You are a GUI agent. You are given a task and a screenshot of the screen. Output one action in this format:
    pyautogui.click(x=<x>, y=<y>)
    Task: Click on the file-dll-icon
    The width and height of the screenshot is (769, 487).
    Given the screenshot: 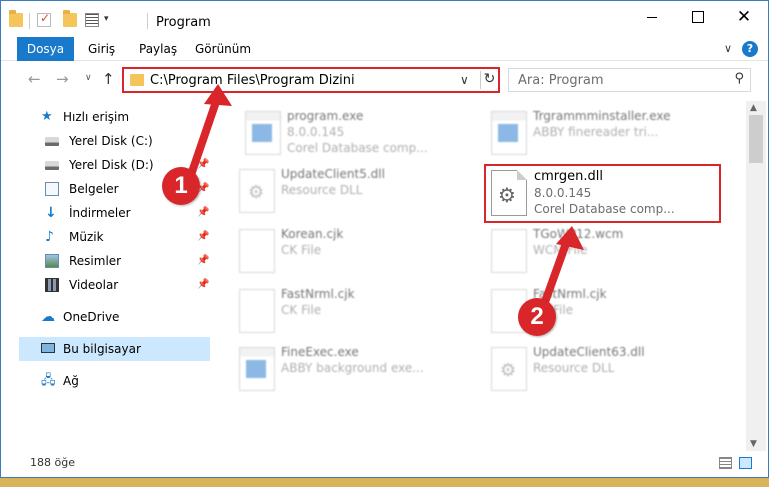 What is the action you would take?
    pyautogui.click(x=509, y=369)
    